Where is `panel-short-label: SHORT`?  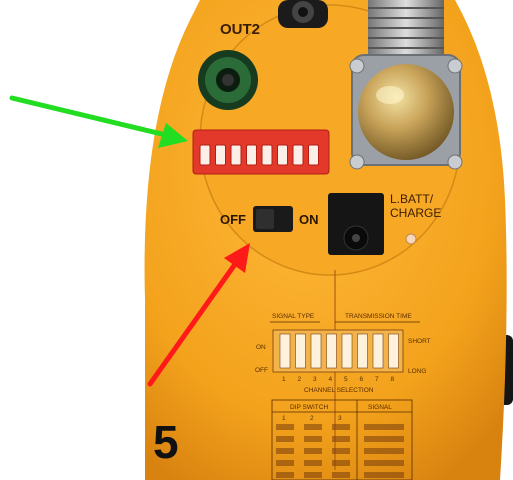 panel-short-label: SHORT is located at coordinates (419, 341).